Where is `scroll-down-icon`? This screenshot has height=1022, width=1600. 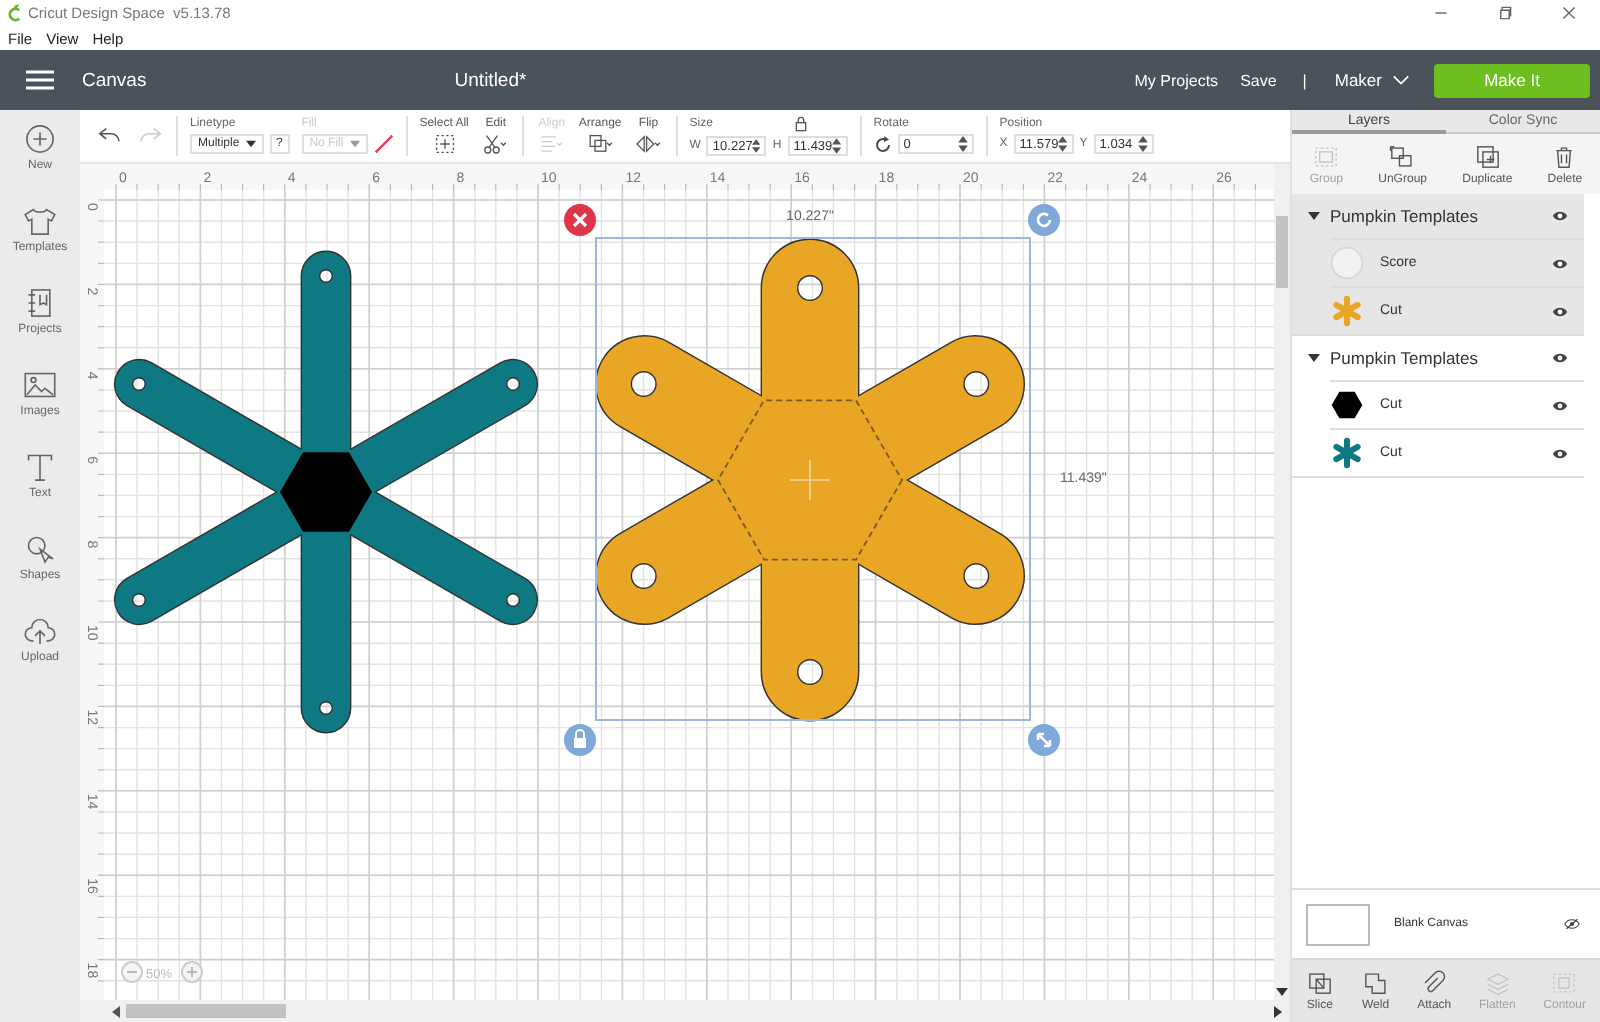
scroll-down-icon is located at coordinates (1282, 992).